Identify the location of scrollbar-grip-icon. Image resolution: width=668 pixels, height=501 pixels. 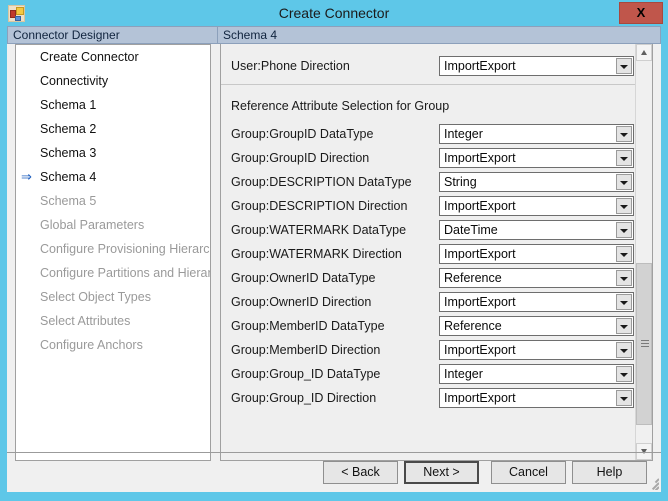
(645, 343).